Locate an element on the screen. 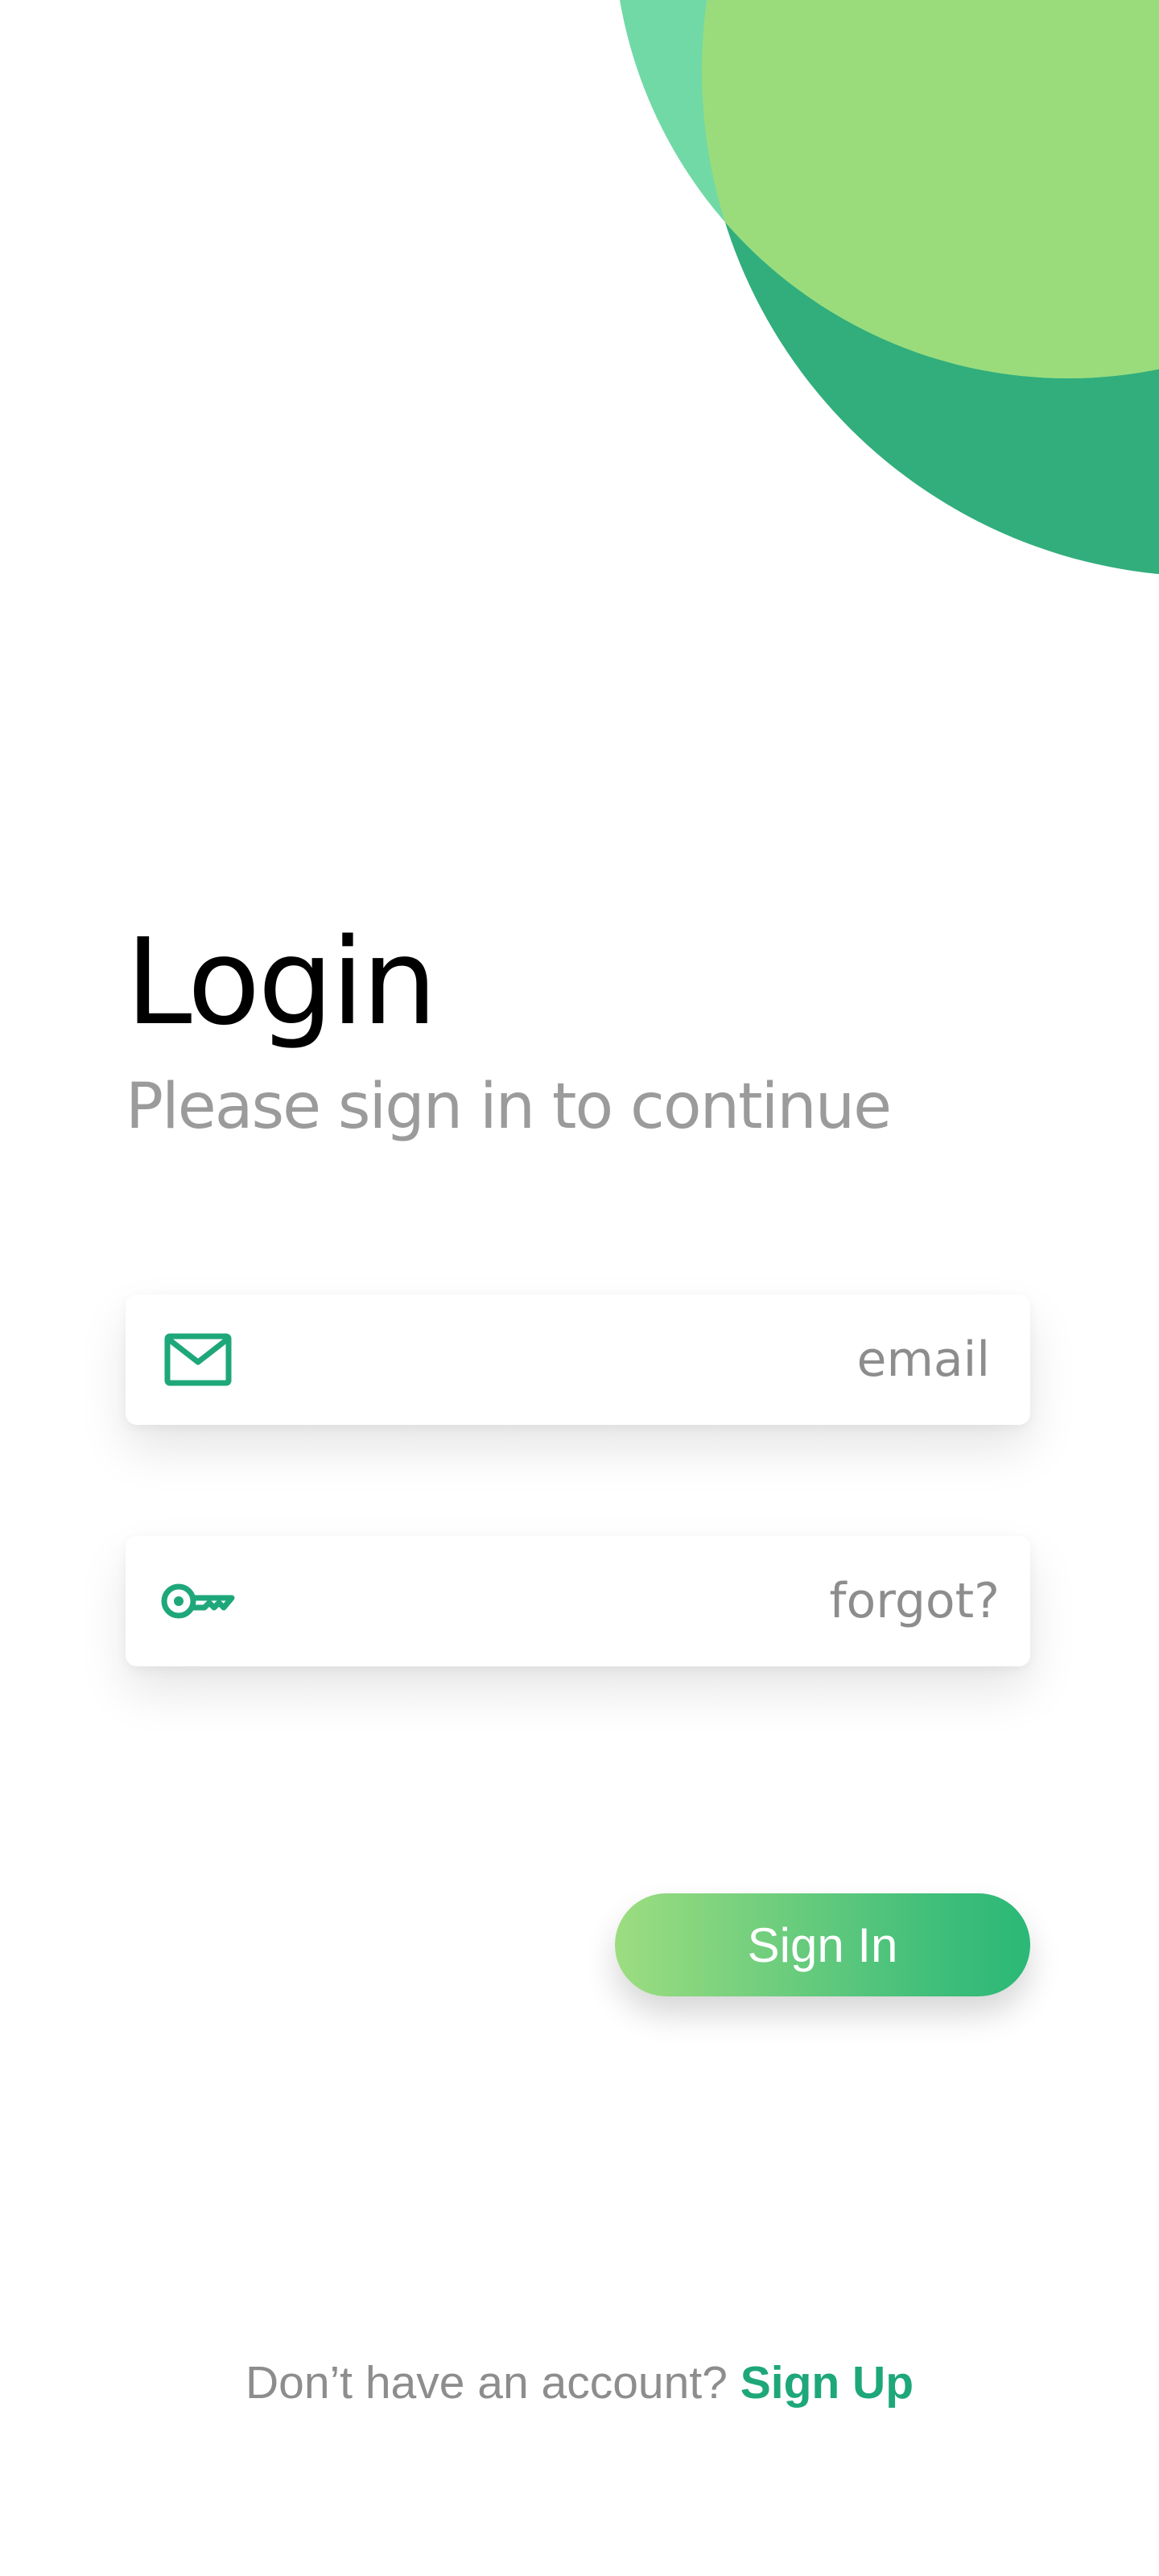 This screenshot has height=2576, width=1159. email-field is located at coordinates (578, 1359).